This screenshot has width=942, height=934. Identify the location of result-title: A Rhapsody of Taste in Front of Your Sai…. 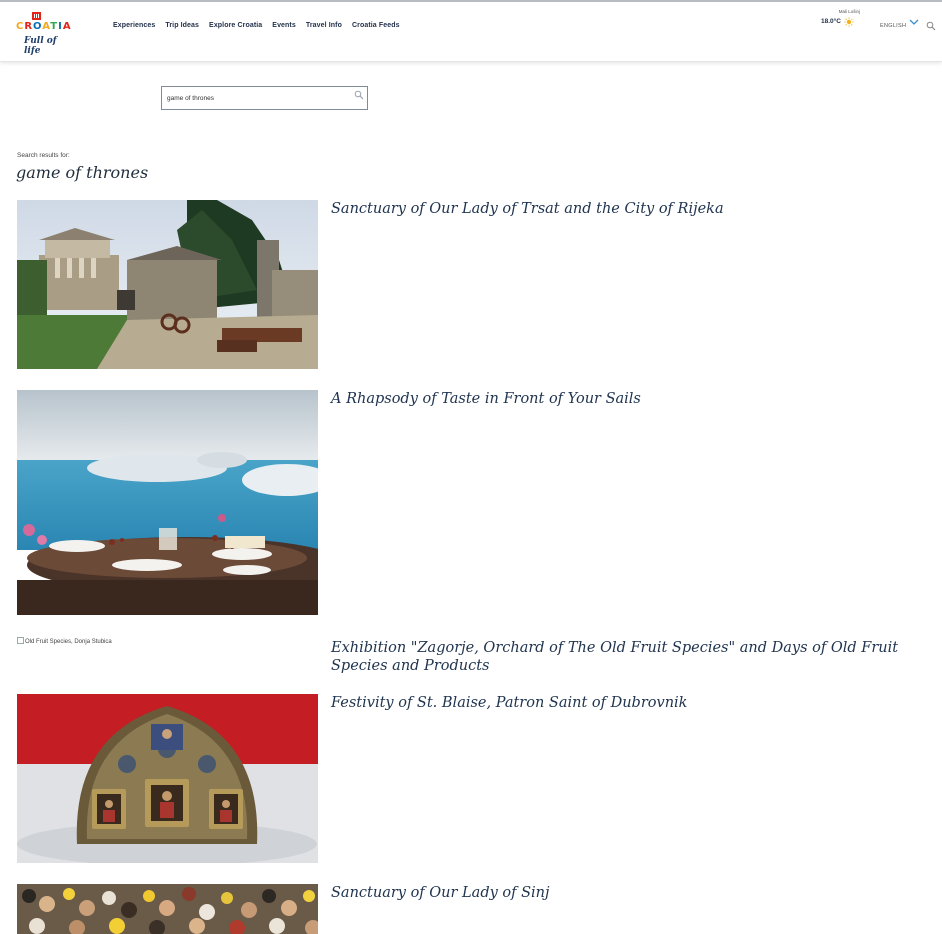
(626, 399).